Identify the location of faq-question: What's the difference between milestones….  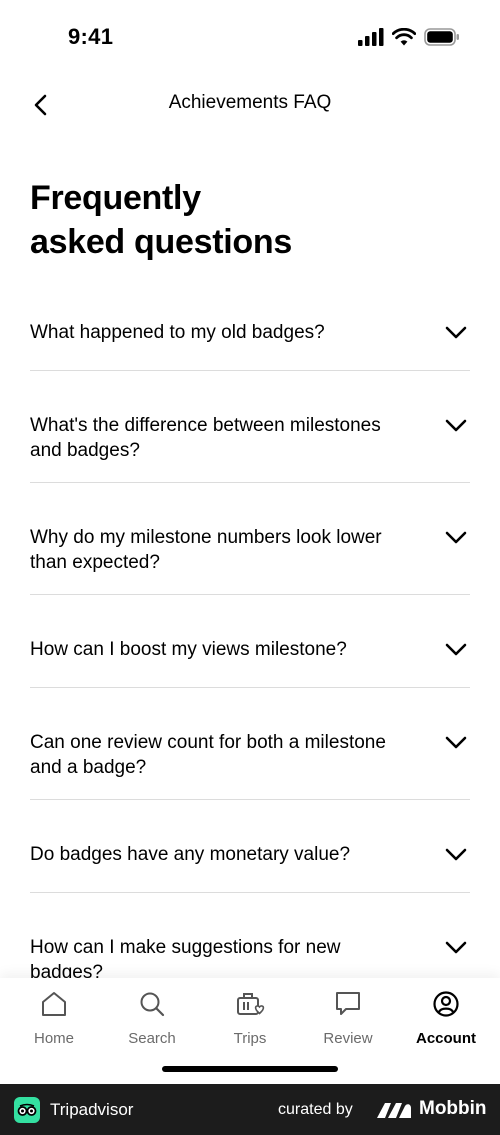
(205, 438).